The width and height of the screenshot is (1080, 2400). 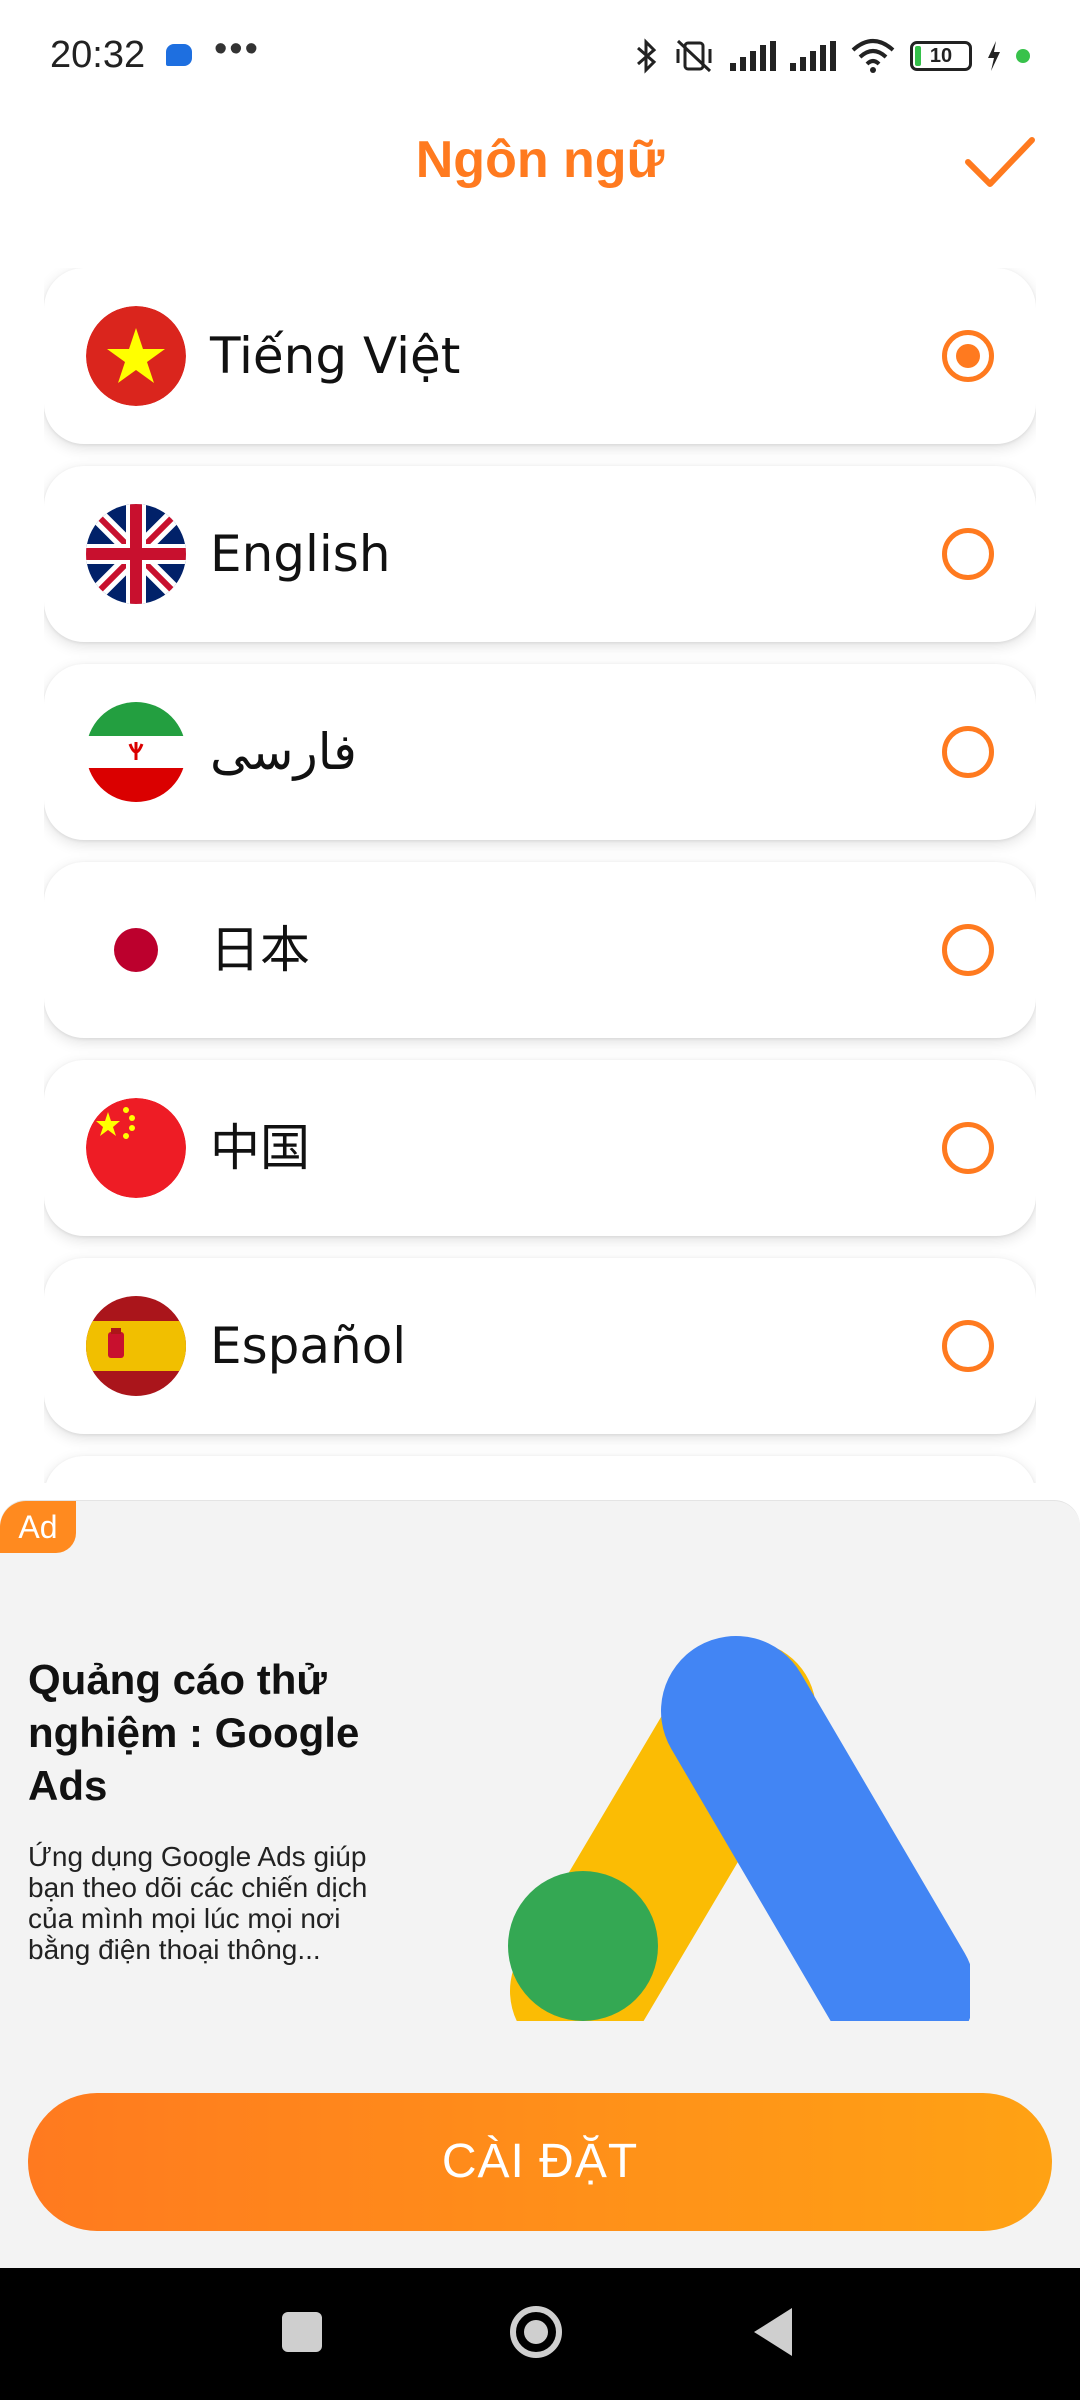 I want to click on bluetooth-icon, so click(x=647, y=56).